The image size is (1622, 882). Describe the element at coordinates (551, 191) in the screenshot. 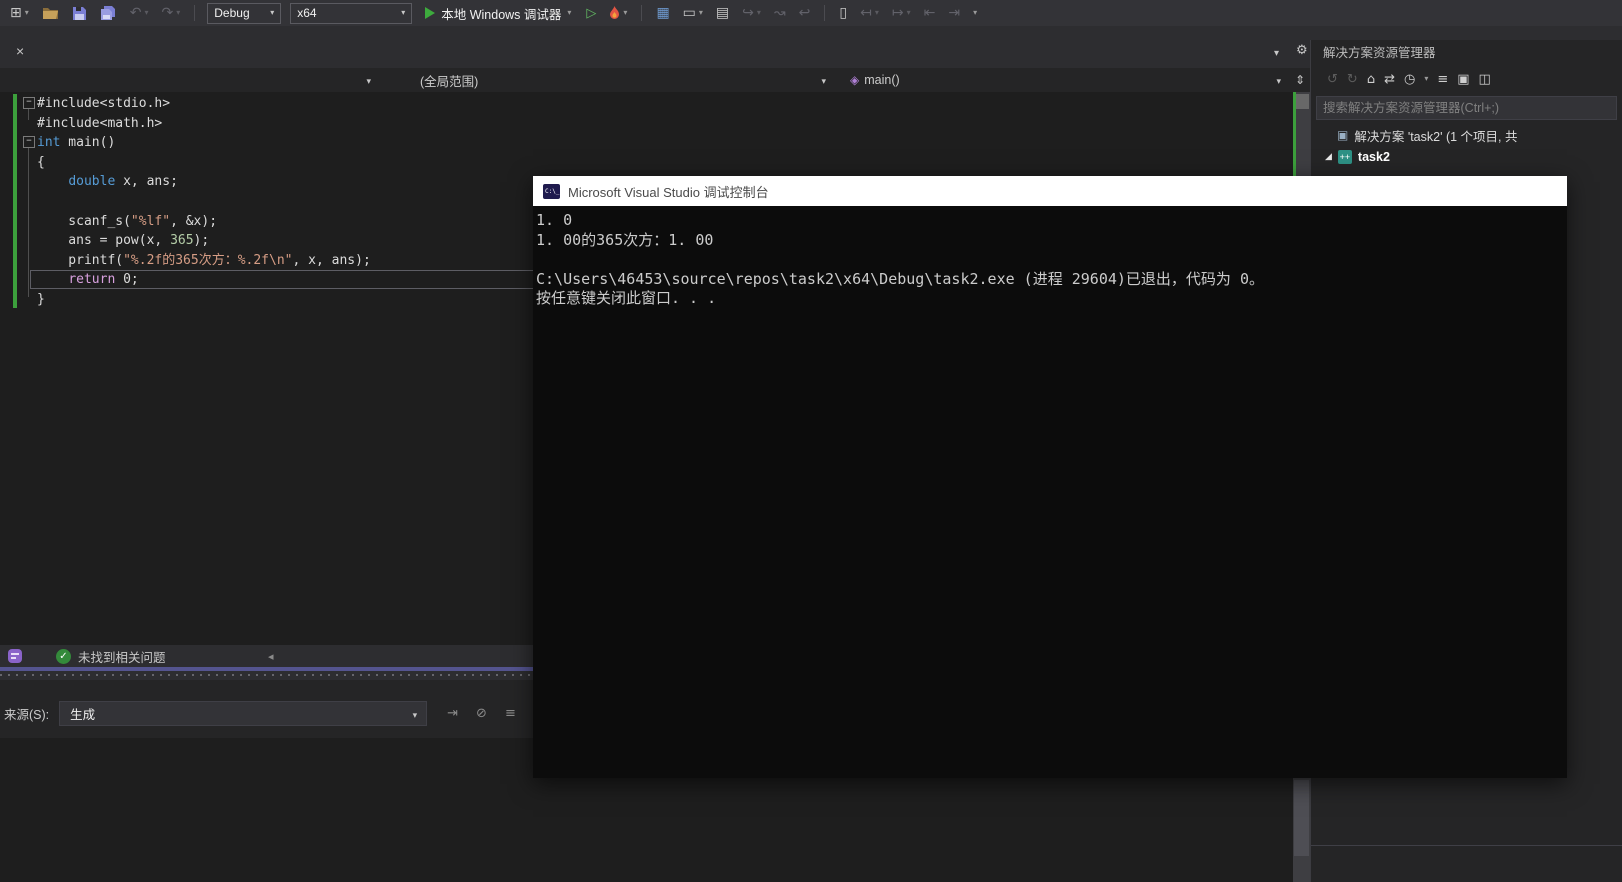

I see `console-app-icon: C:\_` at that location.